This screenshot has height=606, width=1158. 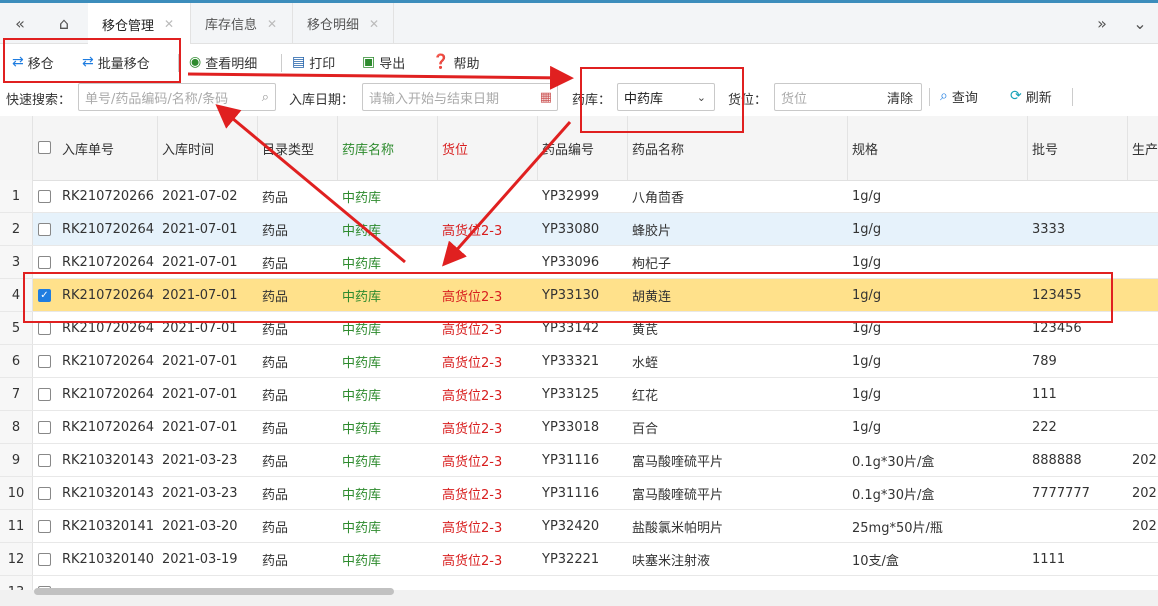 I want to click on cell-batch: 7777777, so click(x=1061, y=493).